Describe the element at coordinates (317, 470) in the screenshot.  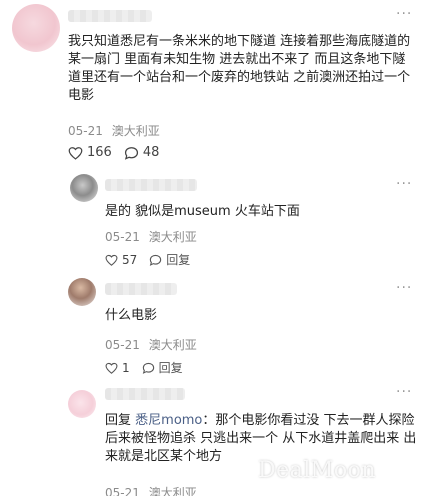
I see `watermark-logo: DealMoon` at that location.